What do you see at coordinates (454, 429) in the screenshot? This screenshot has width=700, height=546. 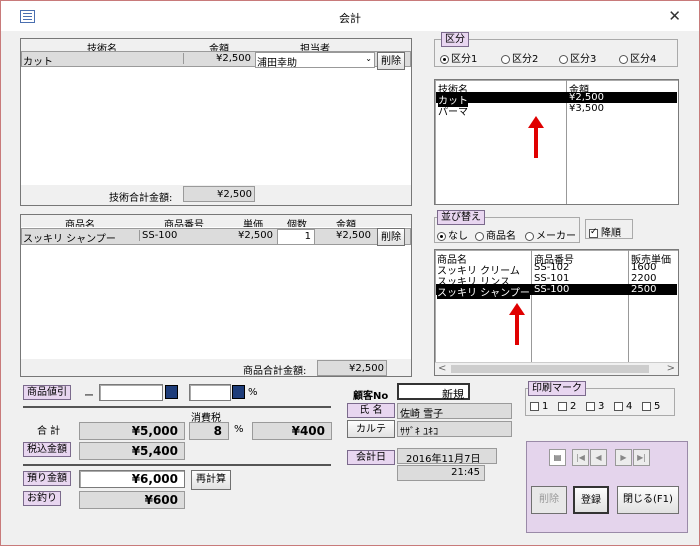 I see `customer-kana-value: ｻｻﾞｷ ﾕｷｺ` at bounding box center [454, 429].